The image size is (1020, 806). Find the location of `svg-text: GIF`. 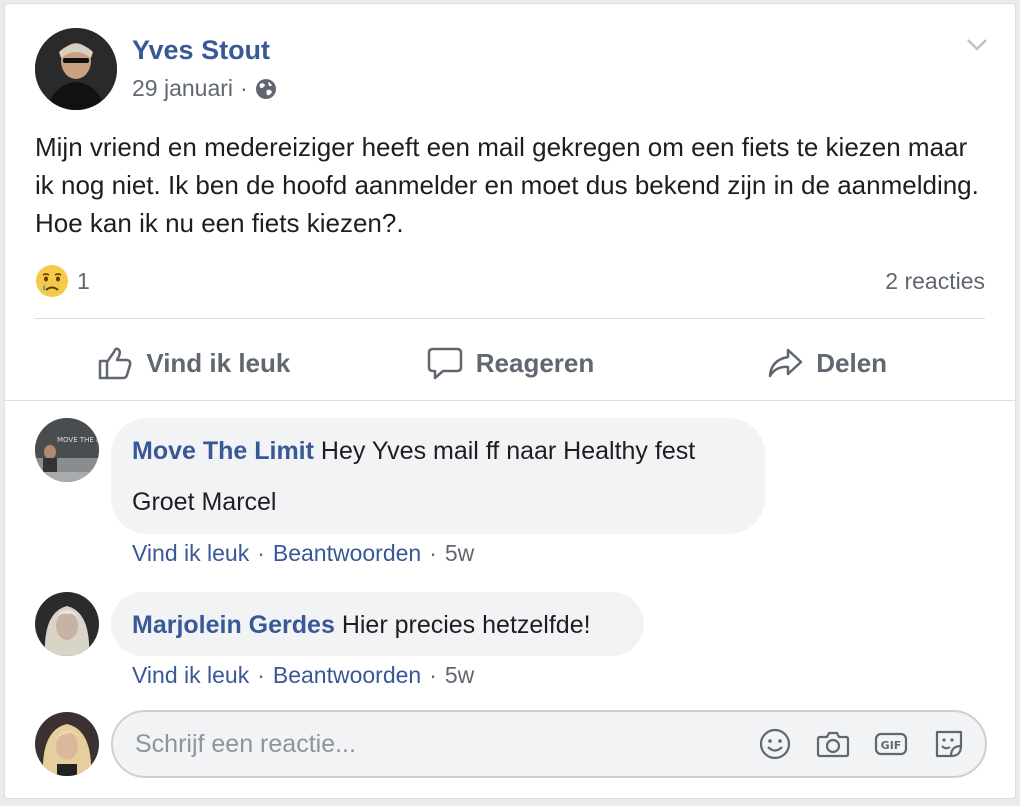

svg-text: GIF is located at coordinates (891, 745).